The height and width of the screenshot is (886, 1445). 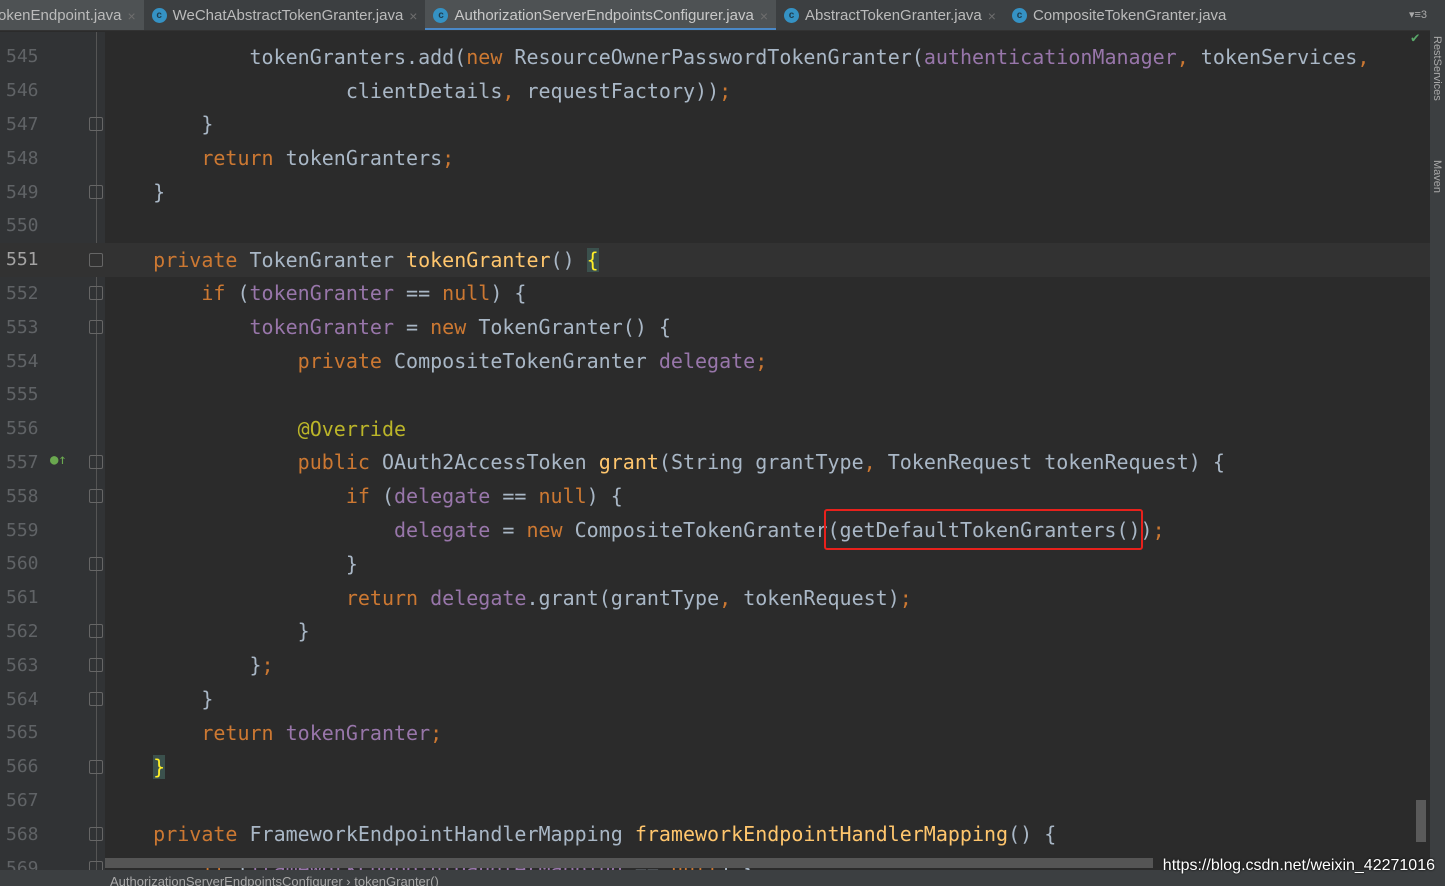 I want to click on code-line: 567, so click(x=715, y=801).